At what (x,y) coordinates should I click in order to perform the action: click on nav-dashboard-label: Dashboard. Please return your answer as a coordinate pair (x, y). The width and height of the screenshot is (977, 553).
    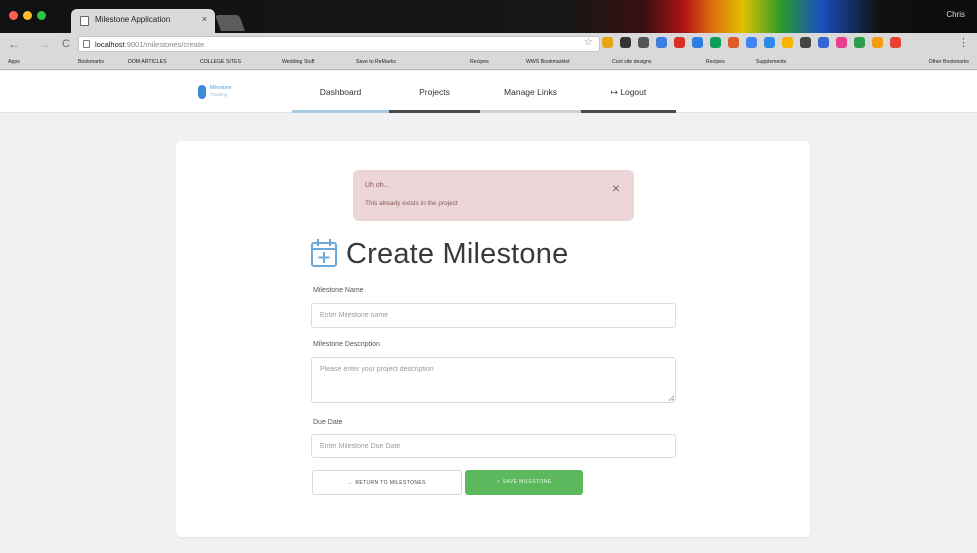
    Looking at the image, I should click on (340, 92).